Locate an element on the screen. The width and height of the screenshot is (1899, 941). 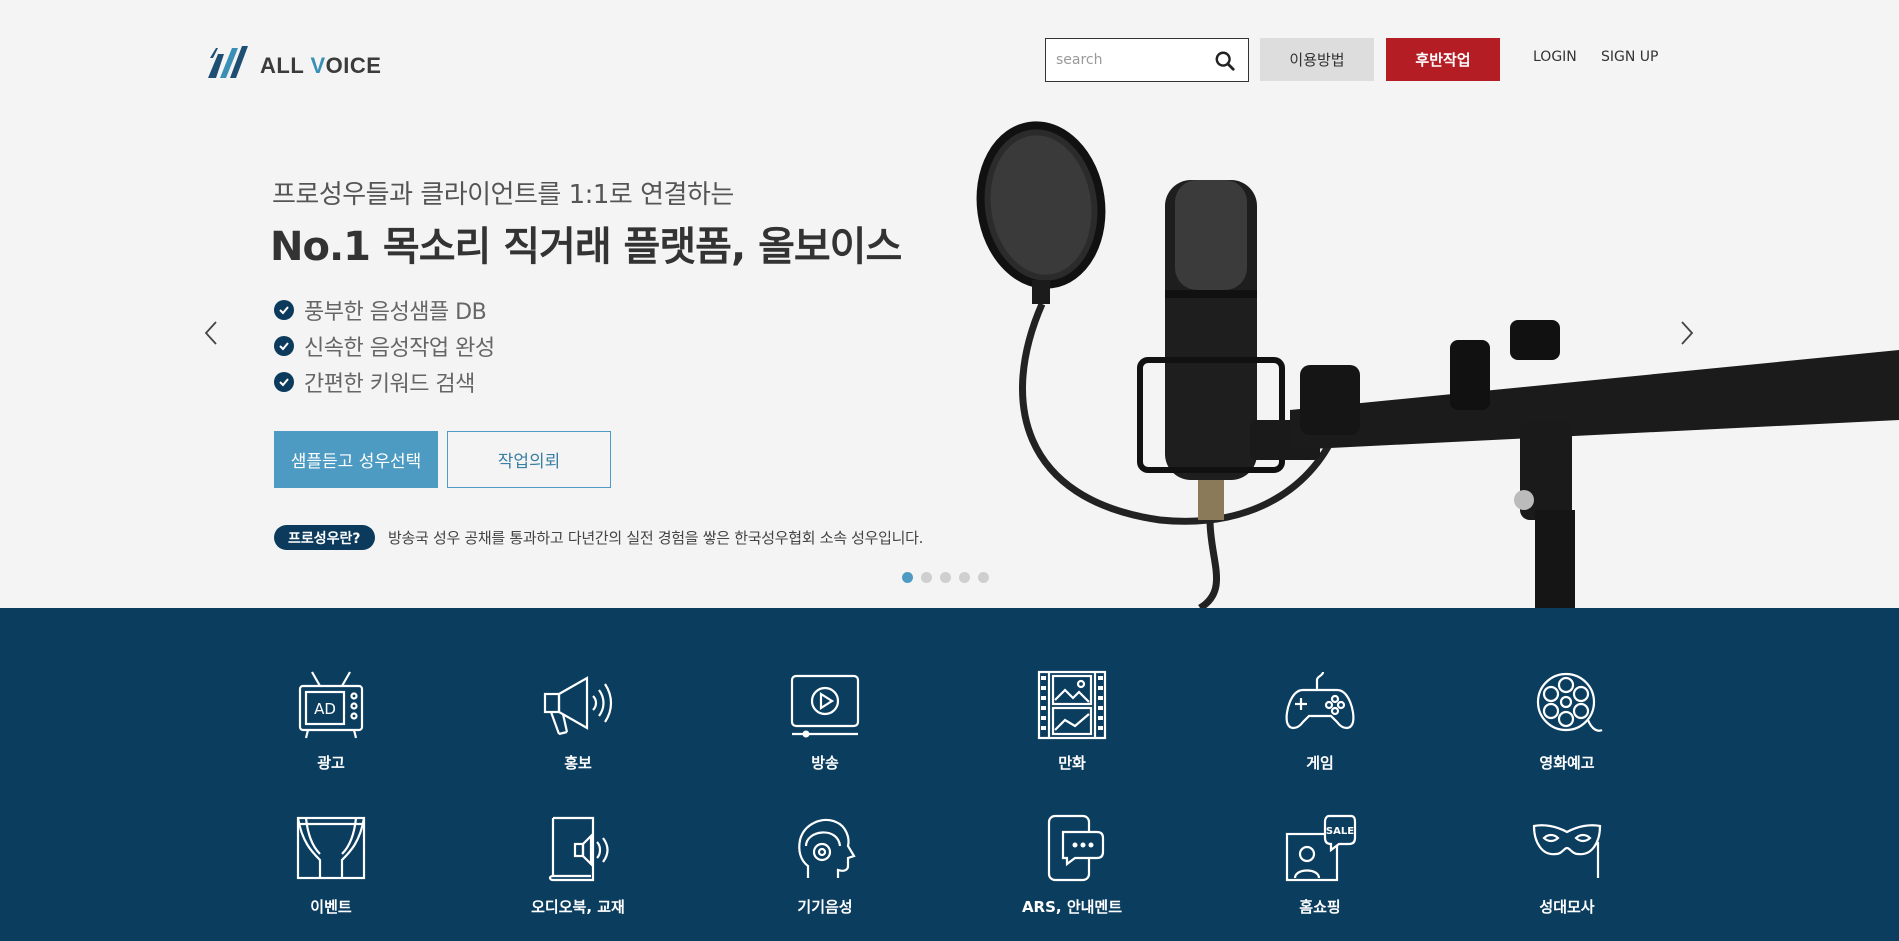
stage-curtain-icon is located at coordinates (331, 848).